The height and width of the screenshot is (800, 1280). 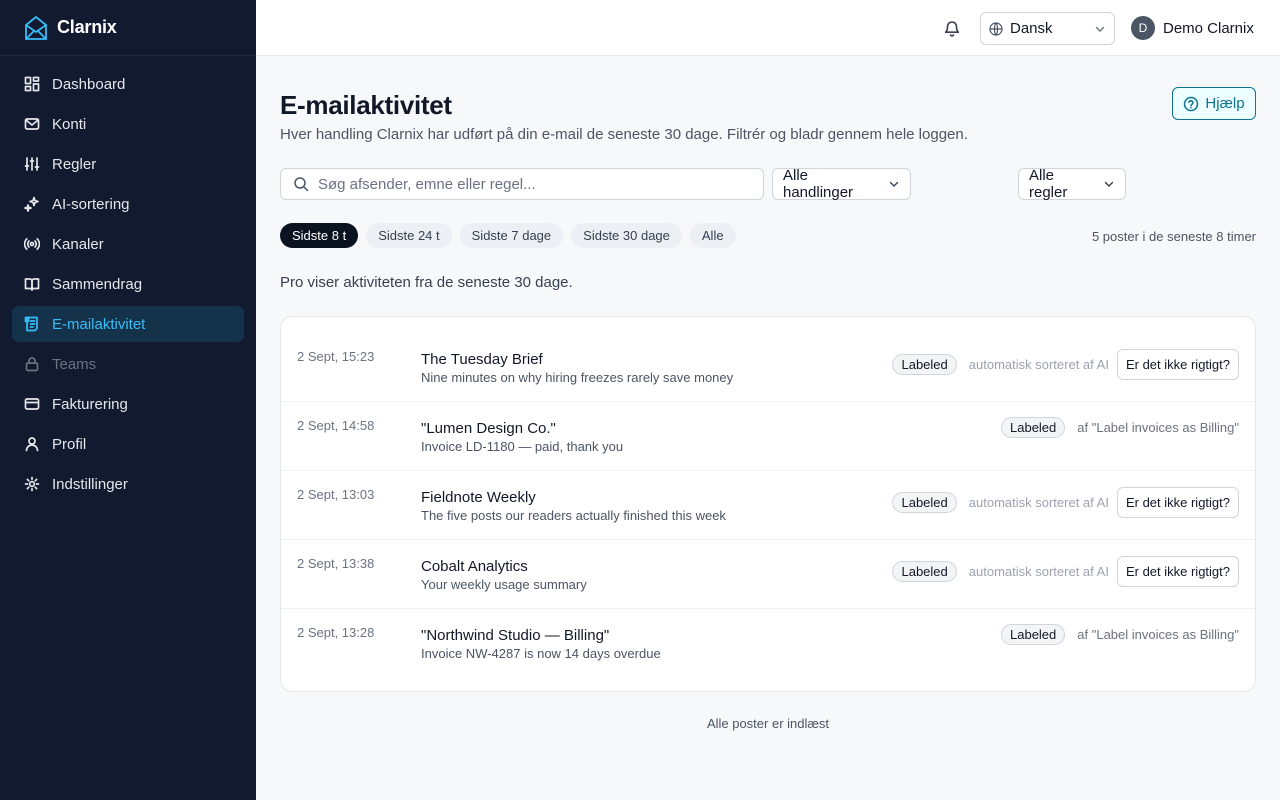 What do you see at coordinates (32, 284) in the screenshot?
I see `book-icon` at bounding box center [32, 284].